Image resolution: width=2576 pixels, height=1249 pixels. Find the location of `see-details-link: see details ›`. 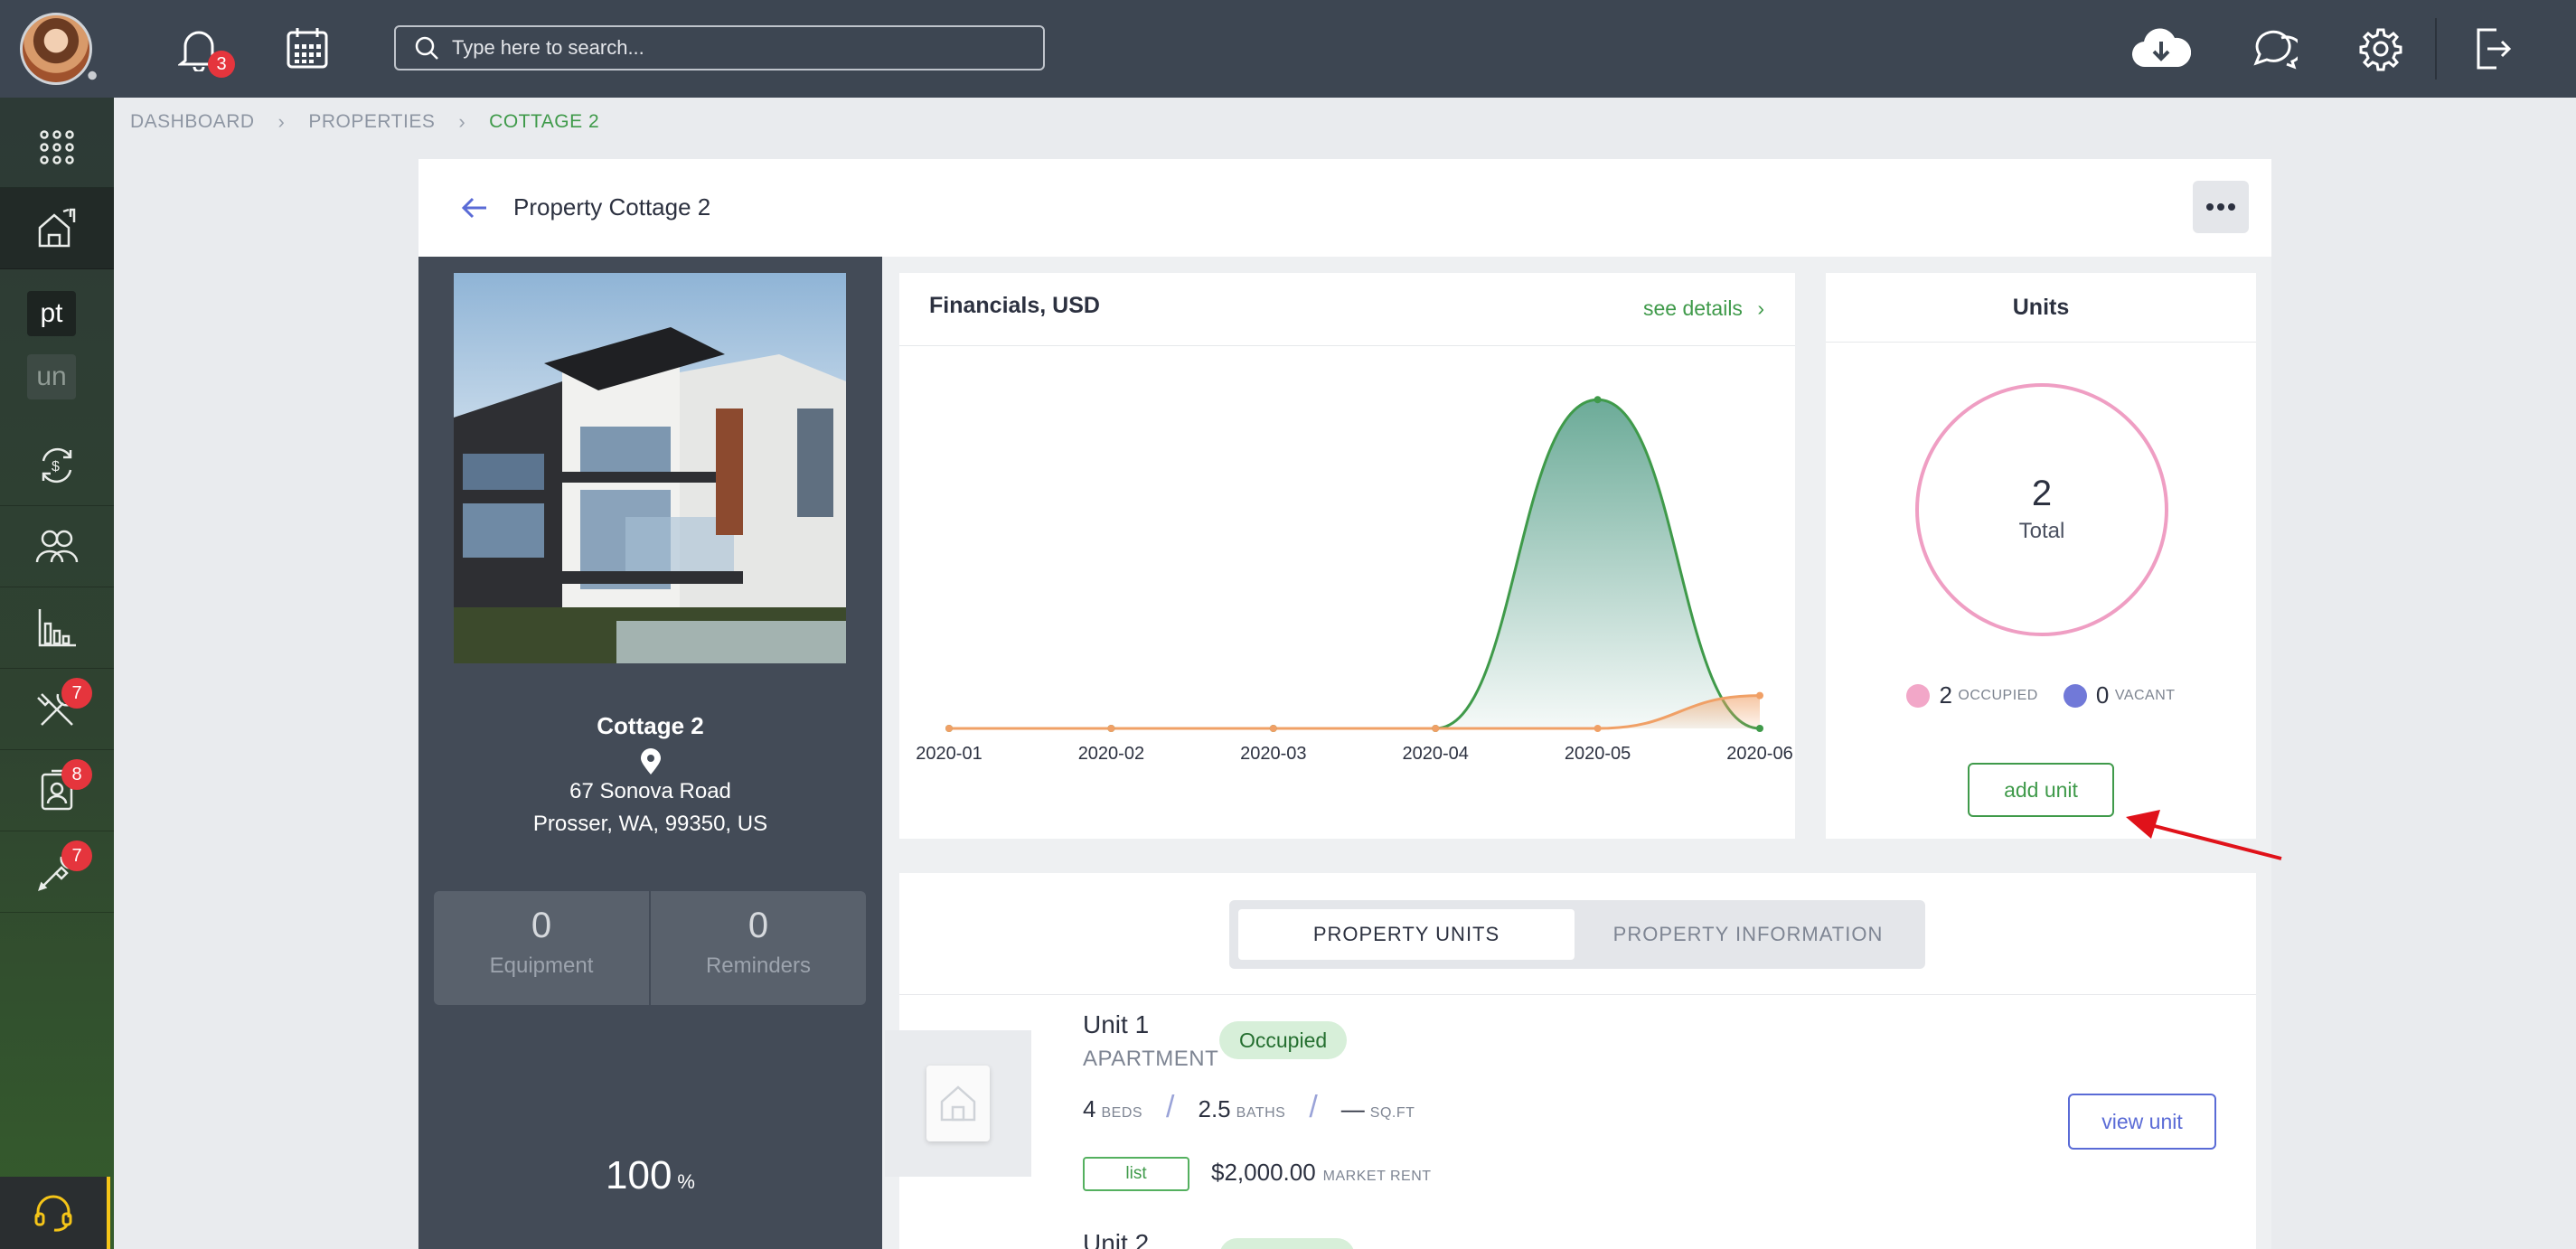

see-details-link: see details › is located at coordinates (1704, 308).